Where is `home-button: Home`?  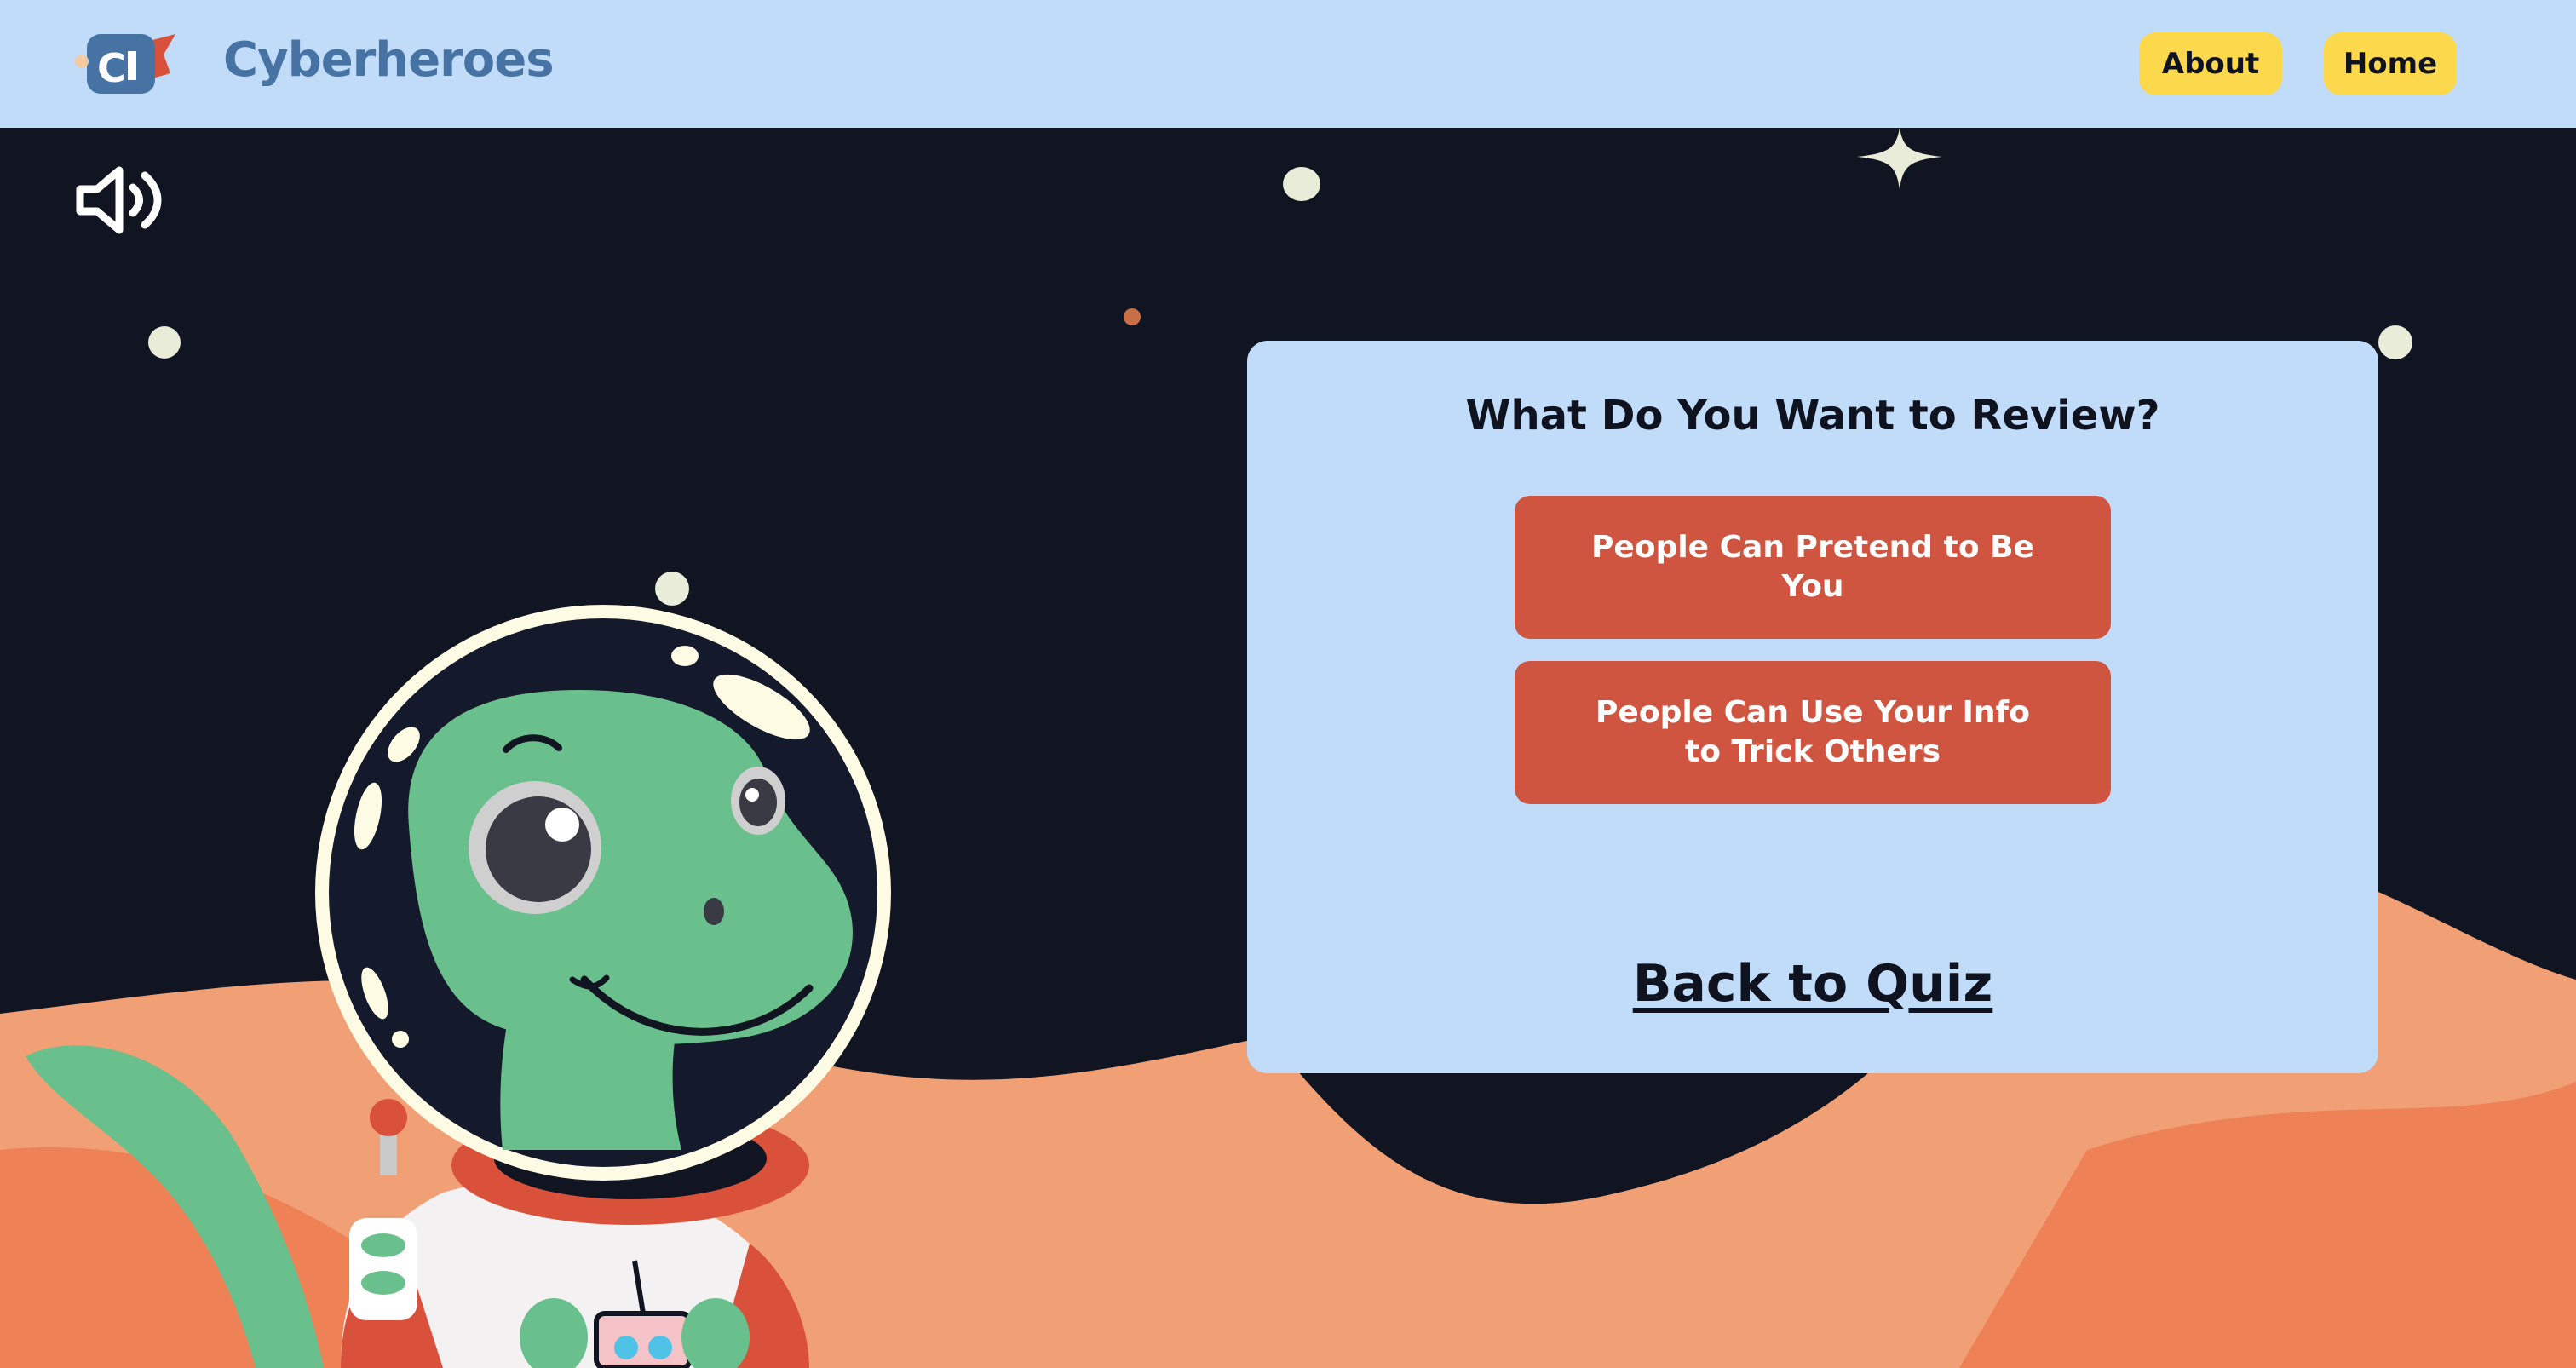
home-button: Home is located at coordinates (2391, 63).